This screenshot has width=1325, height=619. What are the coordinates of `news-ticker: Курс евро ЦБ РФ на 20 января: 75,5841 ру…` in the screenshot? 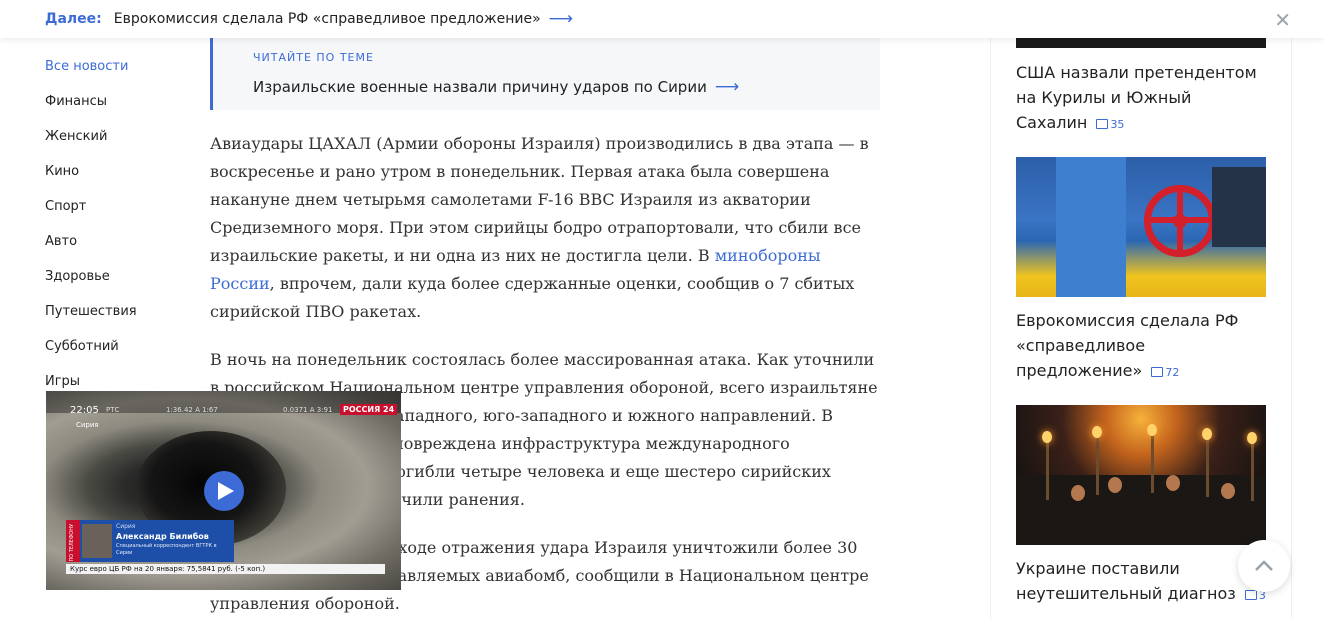 It's located at (225, 569).